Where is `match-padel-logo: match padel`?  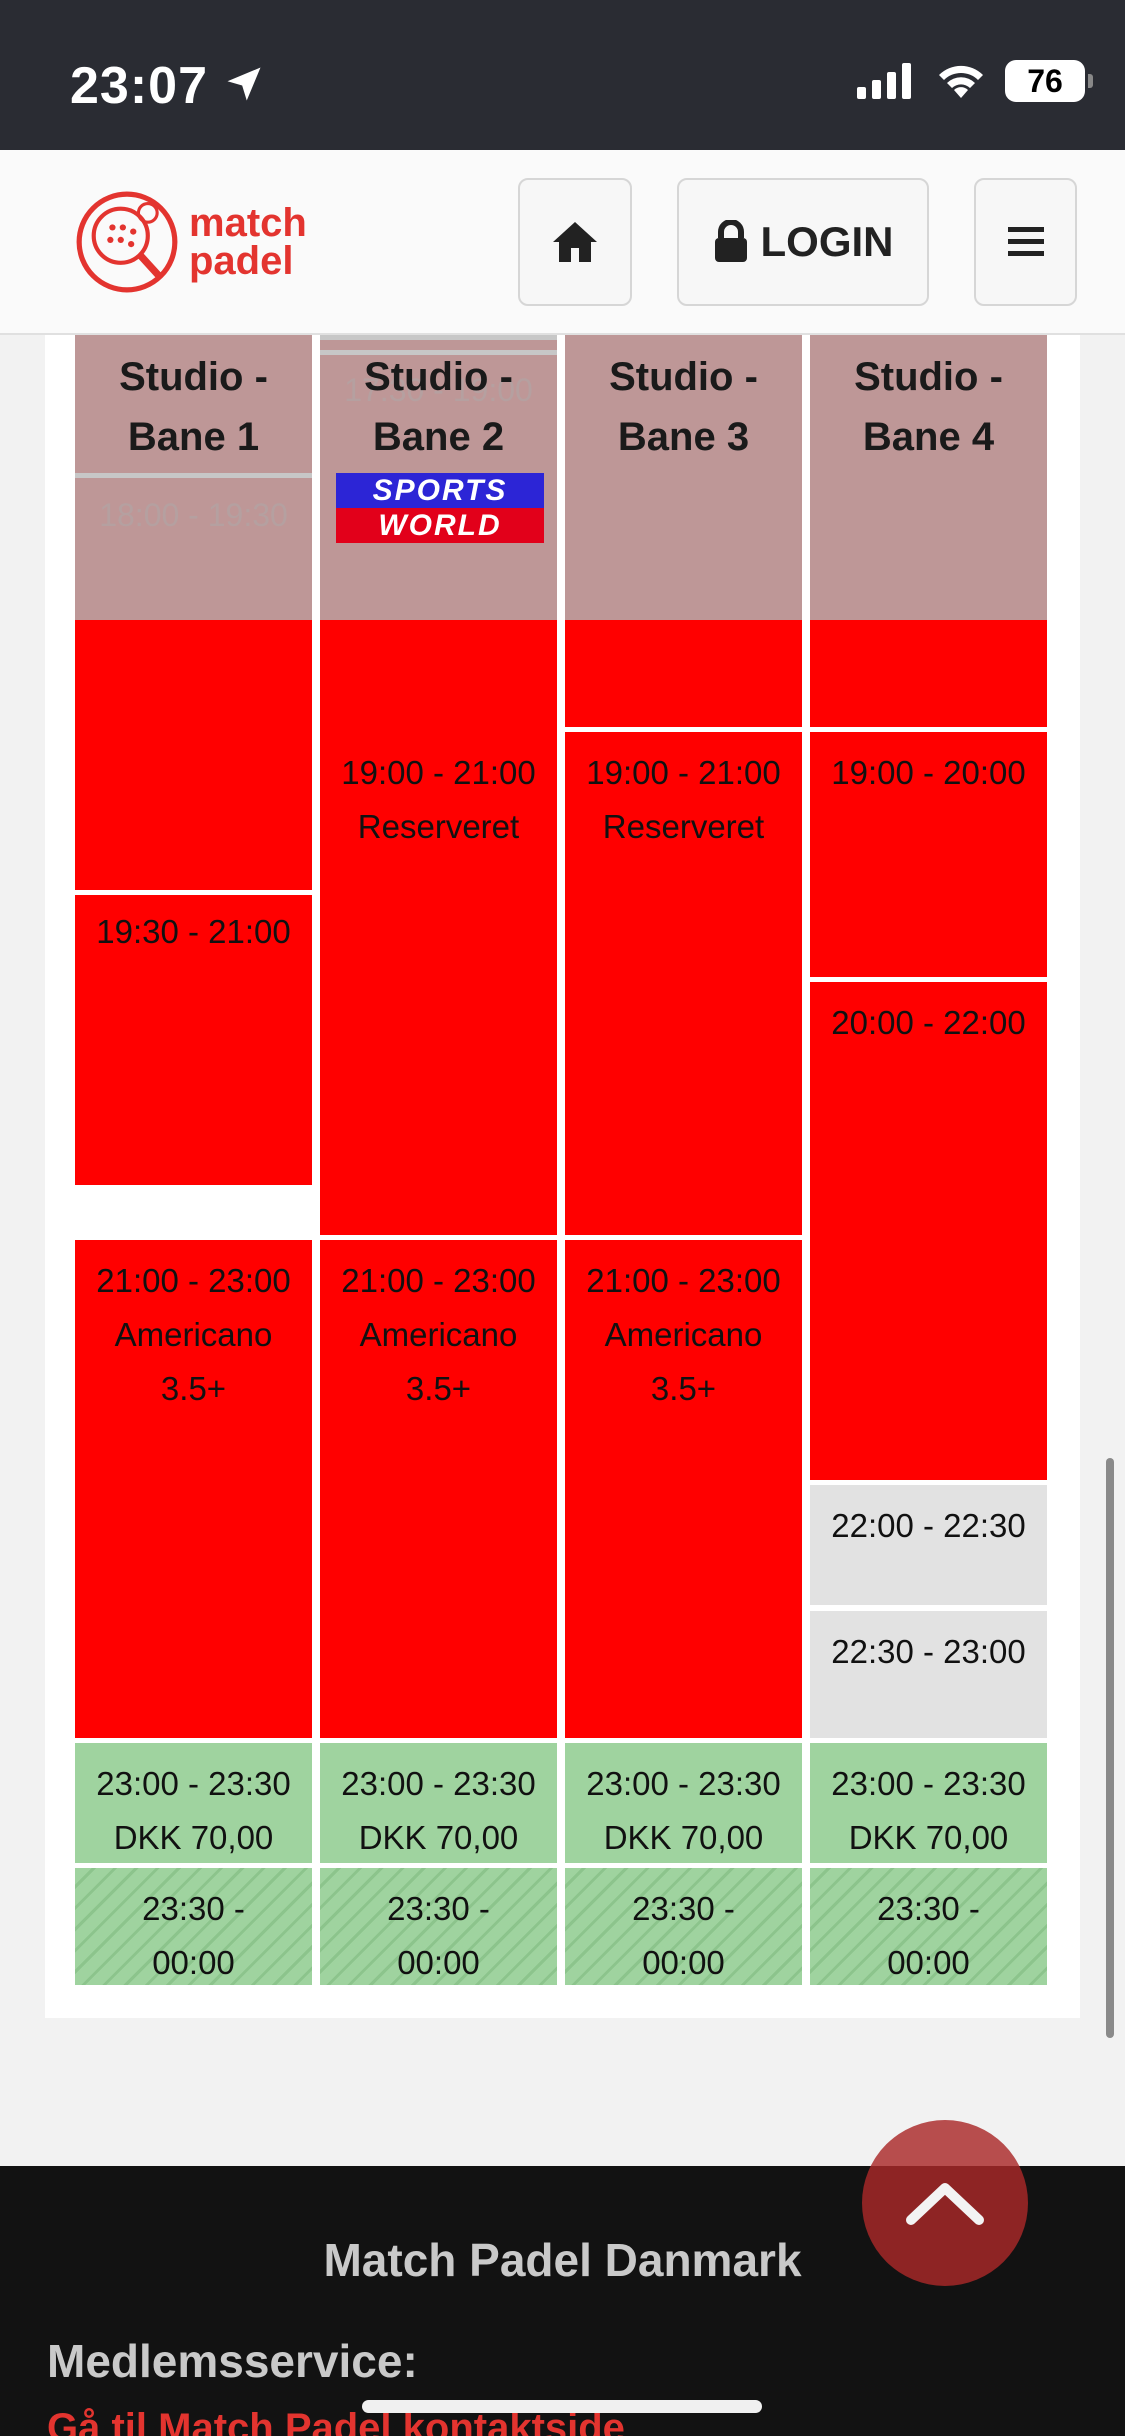 match-padel-logo: match padel is located at coordinates (191, 242).